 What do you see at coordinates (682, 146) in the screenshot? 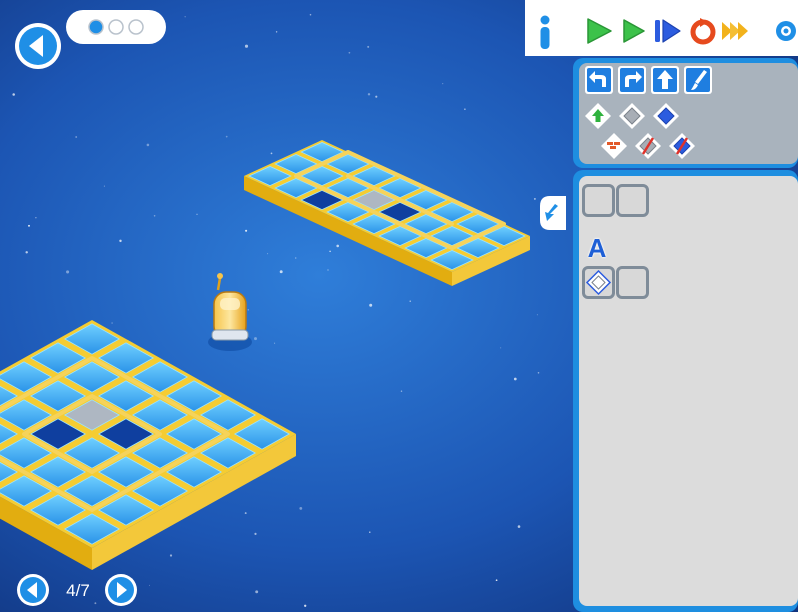
I see `condition-not-blue-icon` at bounding box center [682, 146].